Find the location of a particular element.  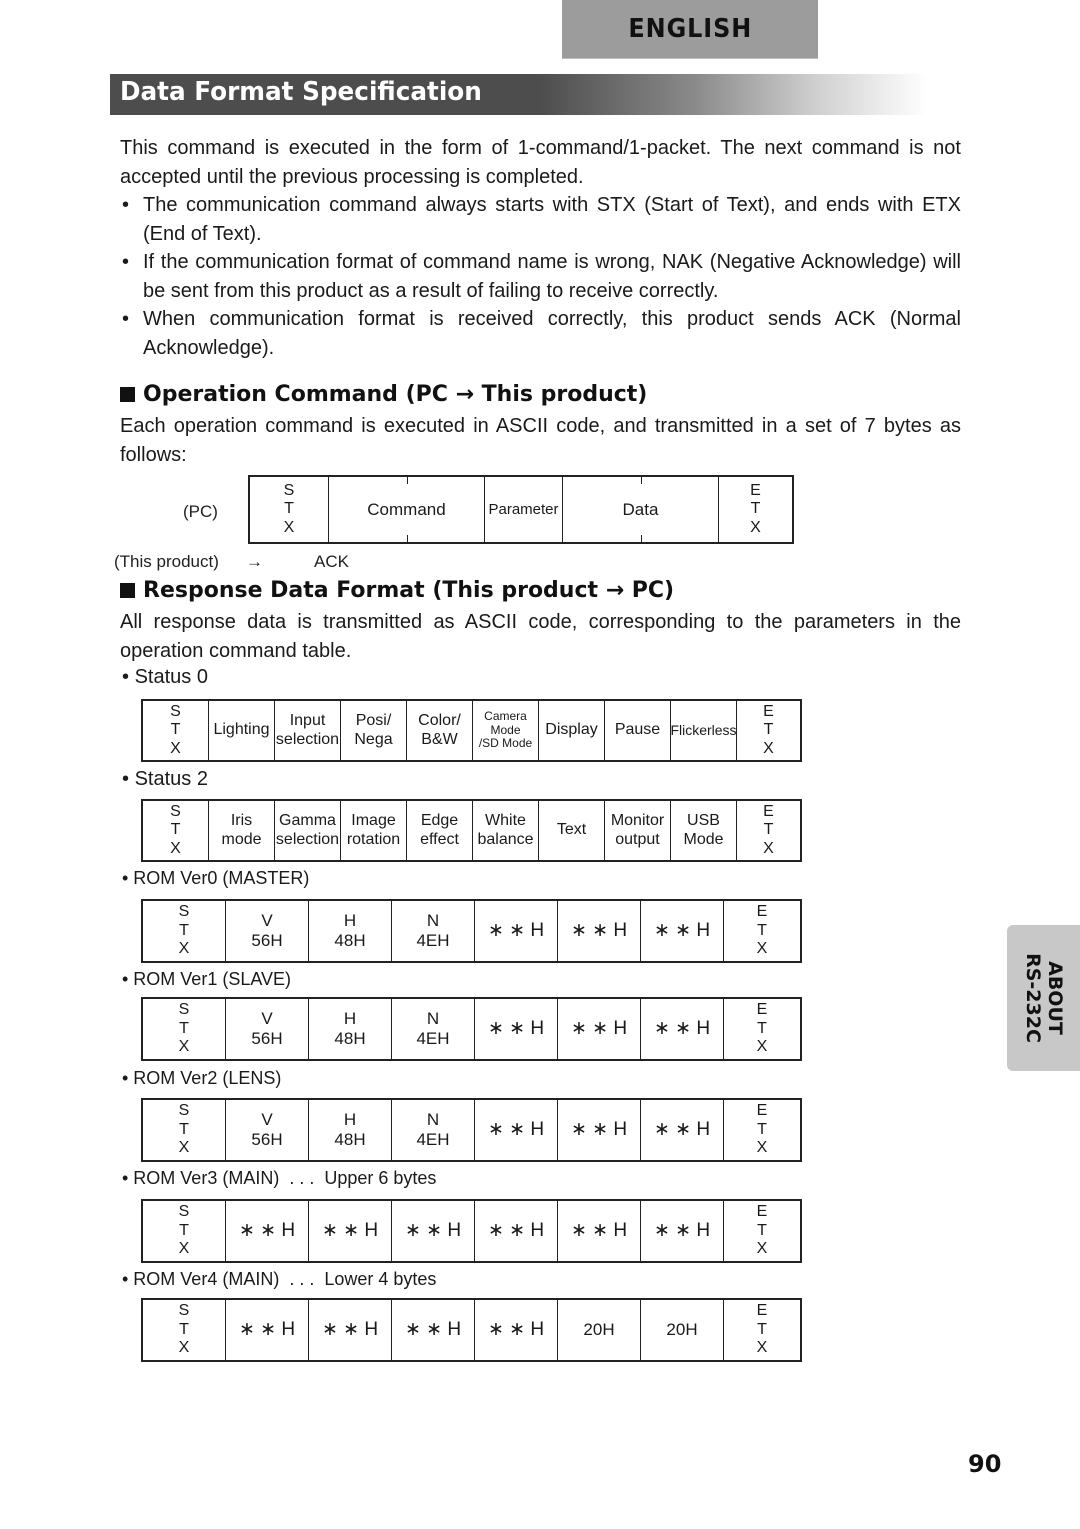

field-cell-text: Text is located at coordinates (571, 830).